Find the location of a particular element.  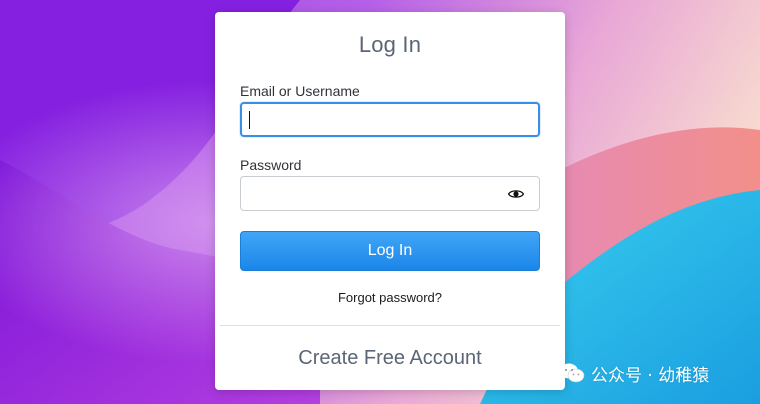

eye-icon is located at coordinates (516, 194).